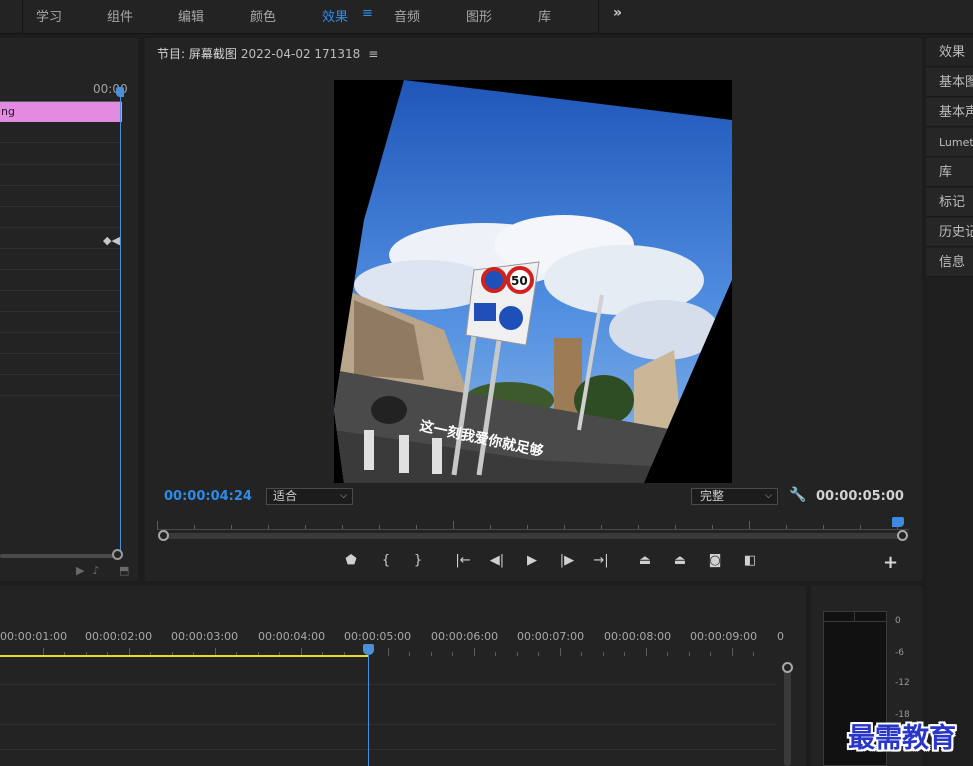  I want to click on panel-tab-essential-graphics: 基本图, so click(949, 82).